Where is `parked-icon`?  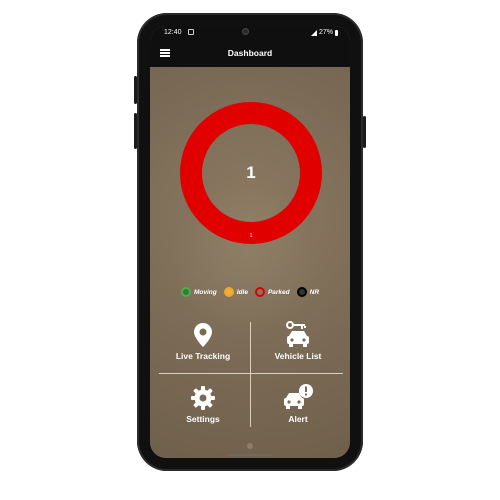 parked-icon is located at coordinates (259, 292).